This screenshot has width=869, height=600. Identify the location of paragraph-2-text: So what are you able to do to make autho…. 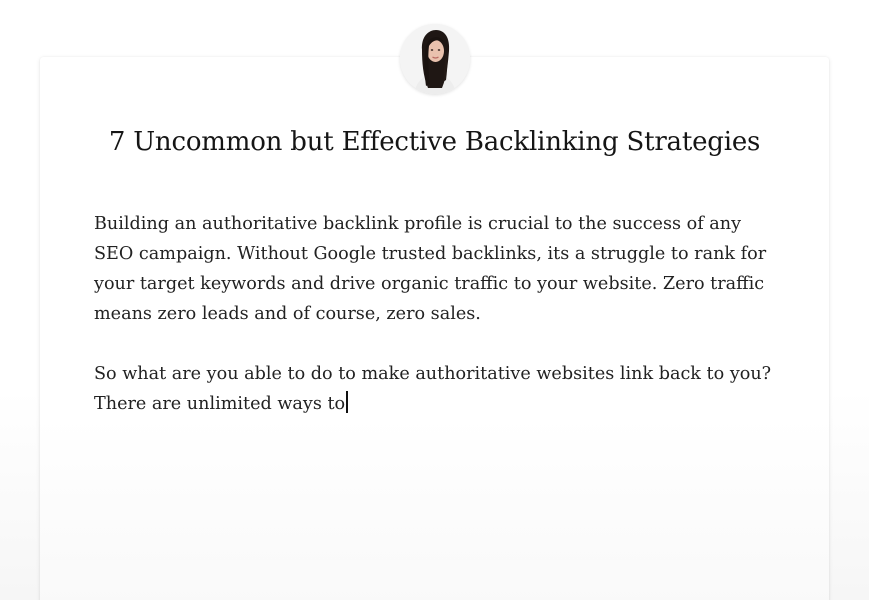
(433, 389).